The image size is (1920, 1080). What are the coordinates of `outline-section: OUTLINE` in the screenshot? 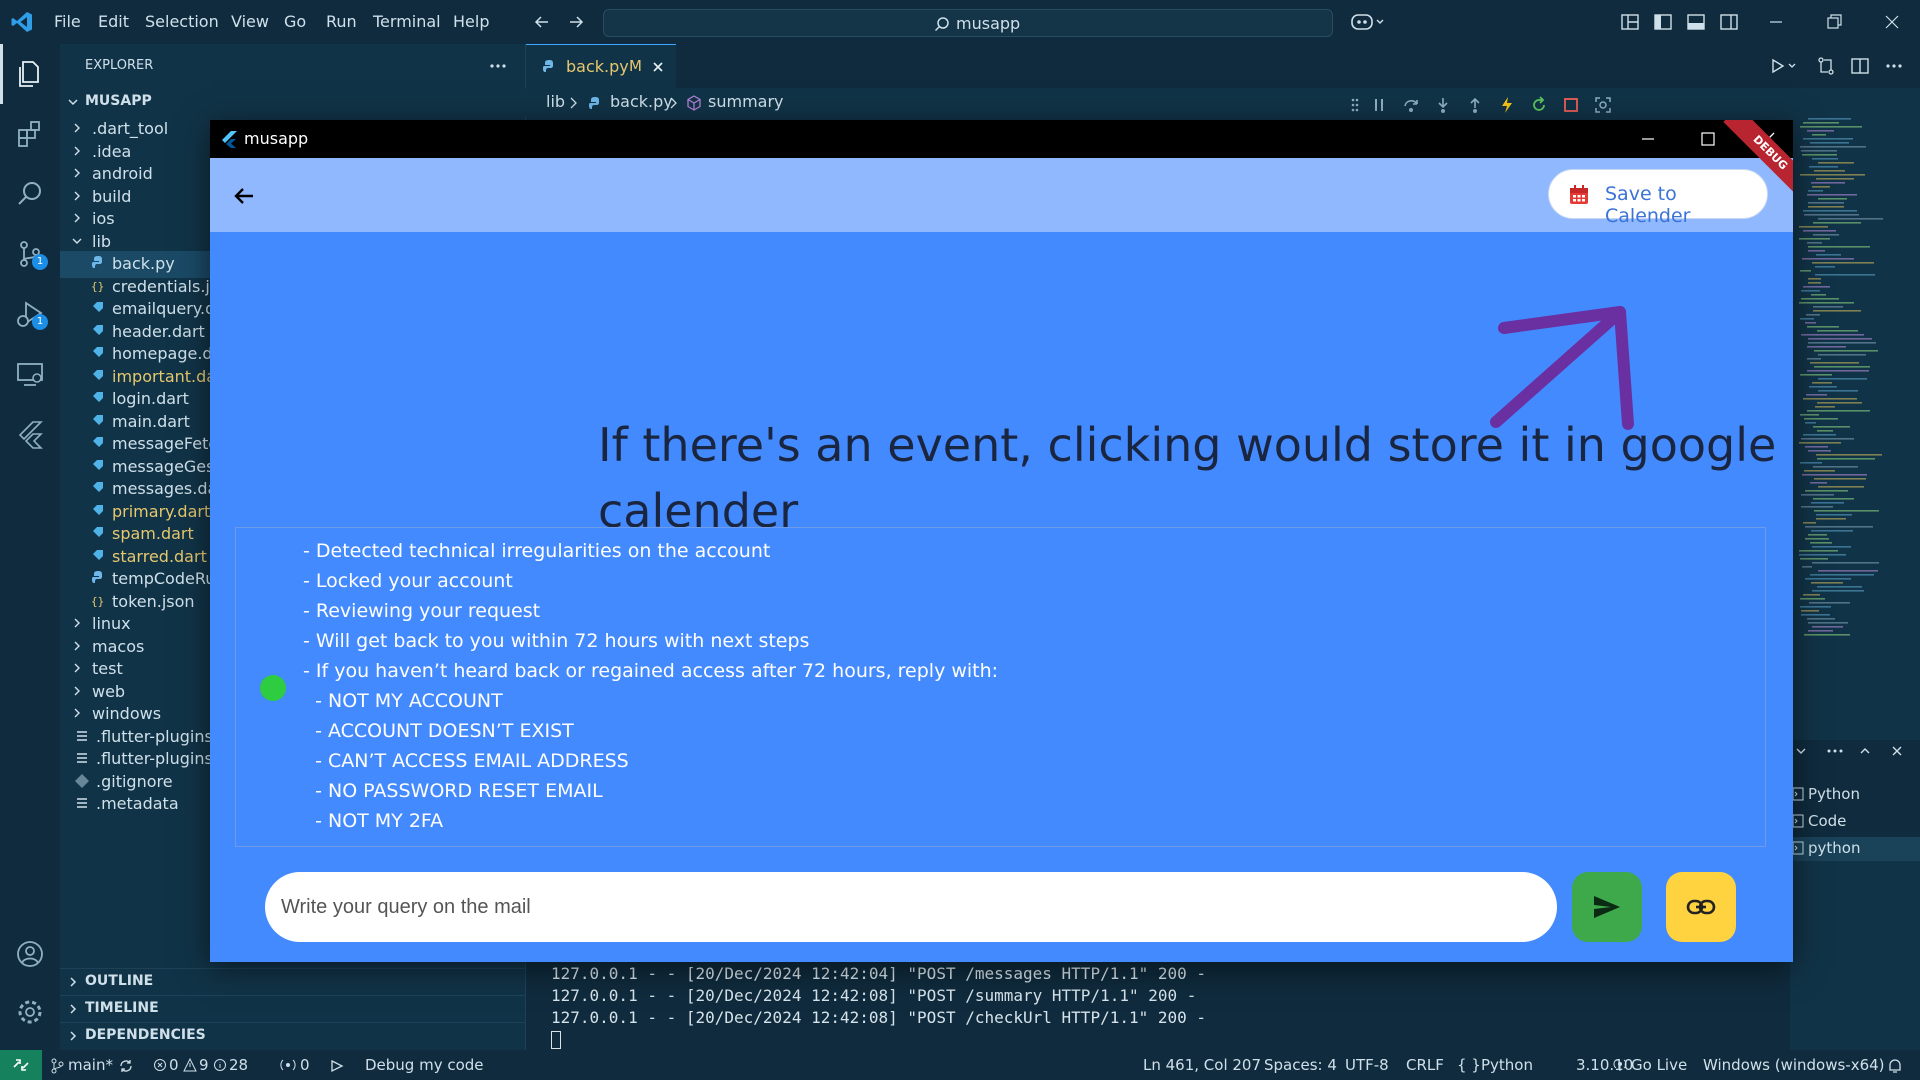 It's located at (293, 981).